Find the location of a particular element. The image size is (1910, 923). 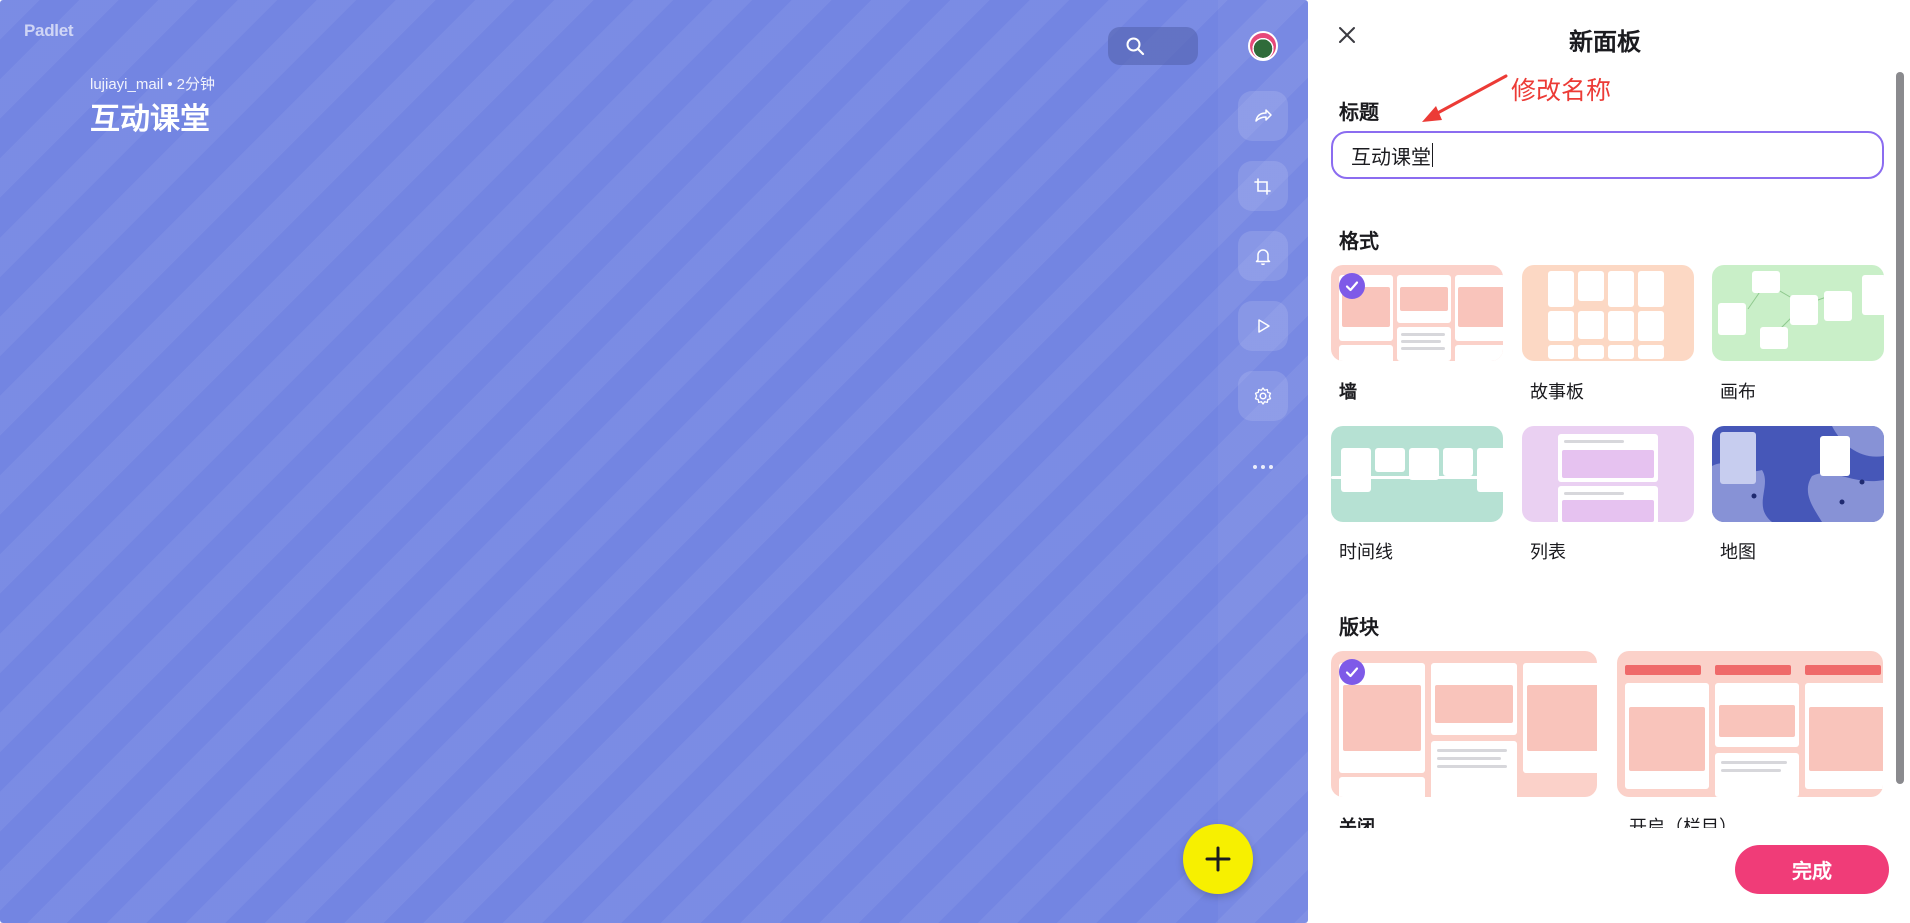

title-section-label: 标题 is located at coordinates (1359, 113).